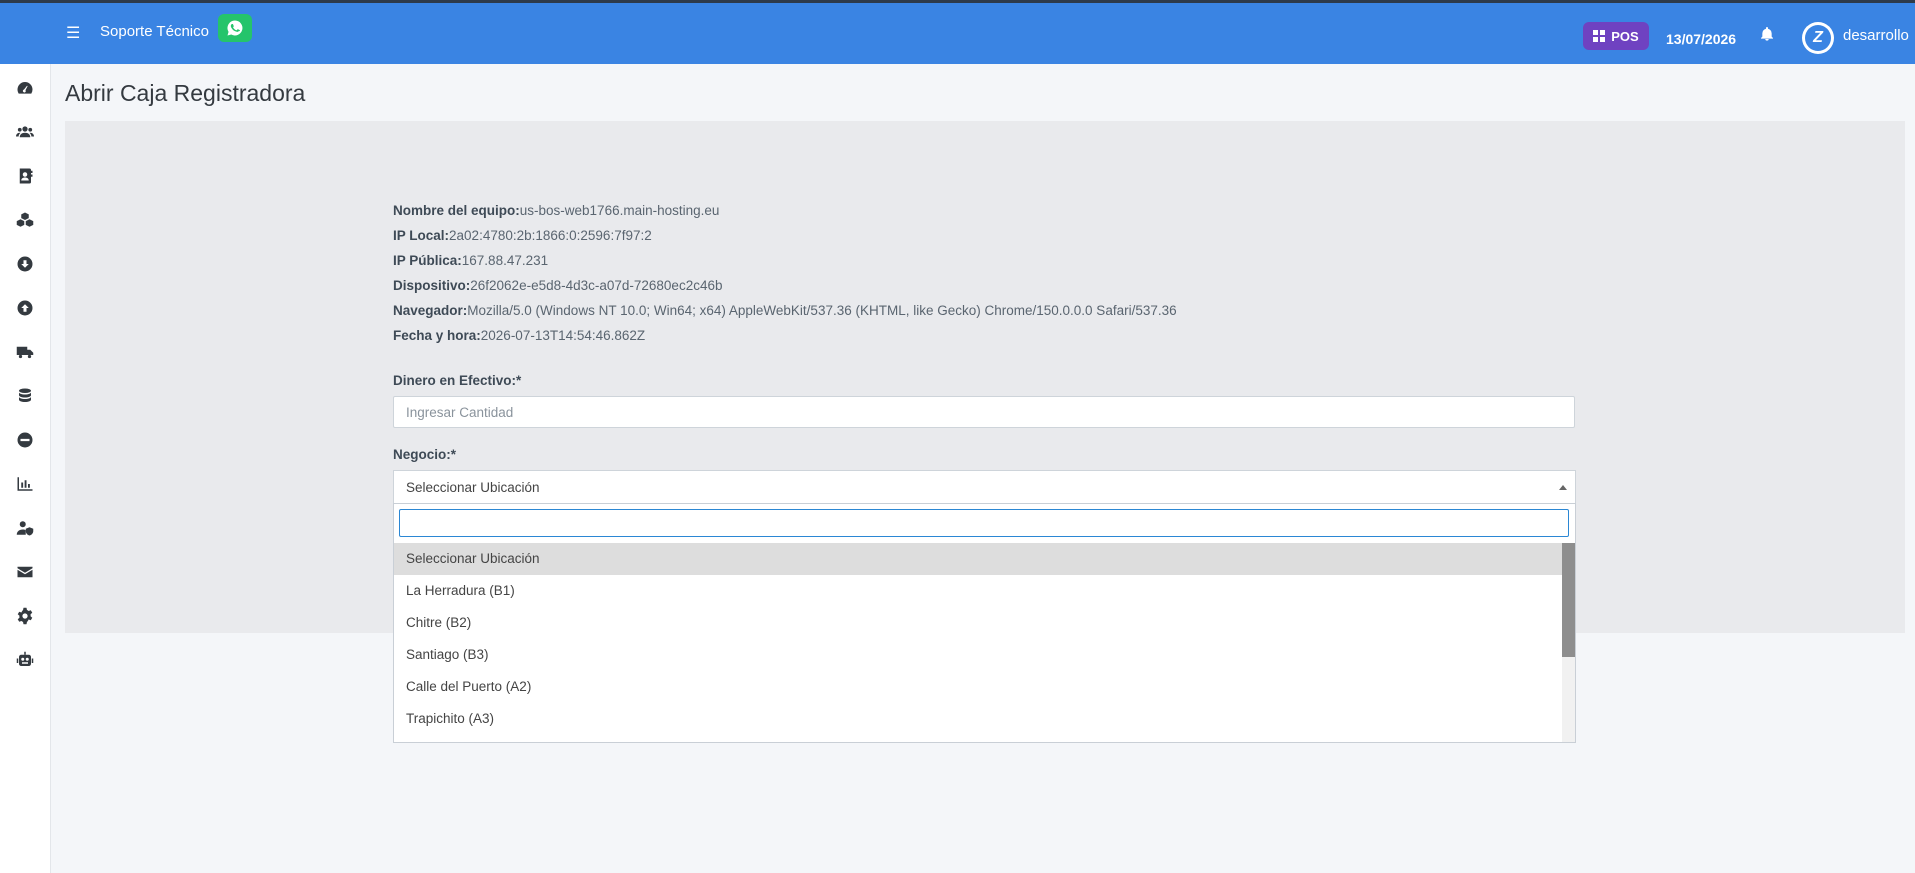 The width and height of the screenshot is (1915, 873). I want to click on info-ip-publica: IP Pública:167.88.47.231, so click(470, 260).